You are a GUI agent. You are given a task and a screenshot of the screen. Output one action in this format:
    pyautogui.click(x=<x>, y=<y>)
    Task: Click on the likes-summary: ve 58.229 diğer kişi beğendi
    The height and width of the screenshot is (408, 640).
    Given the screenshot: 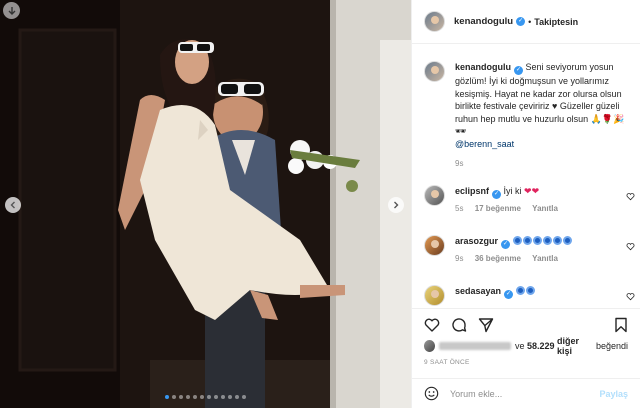 What is the action you would take?
    pyautogui.click(x=526, y=346)
    